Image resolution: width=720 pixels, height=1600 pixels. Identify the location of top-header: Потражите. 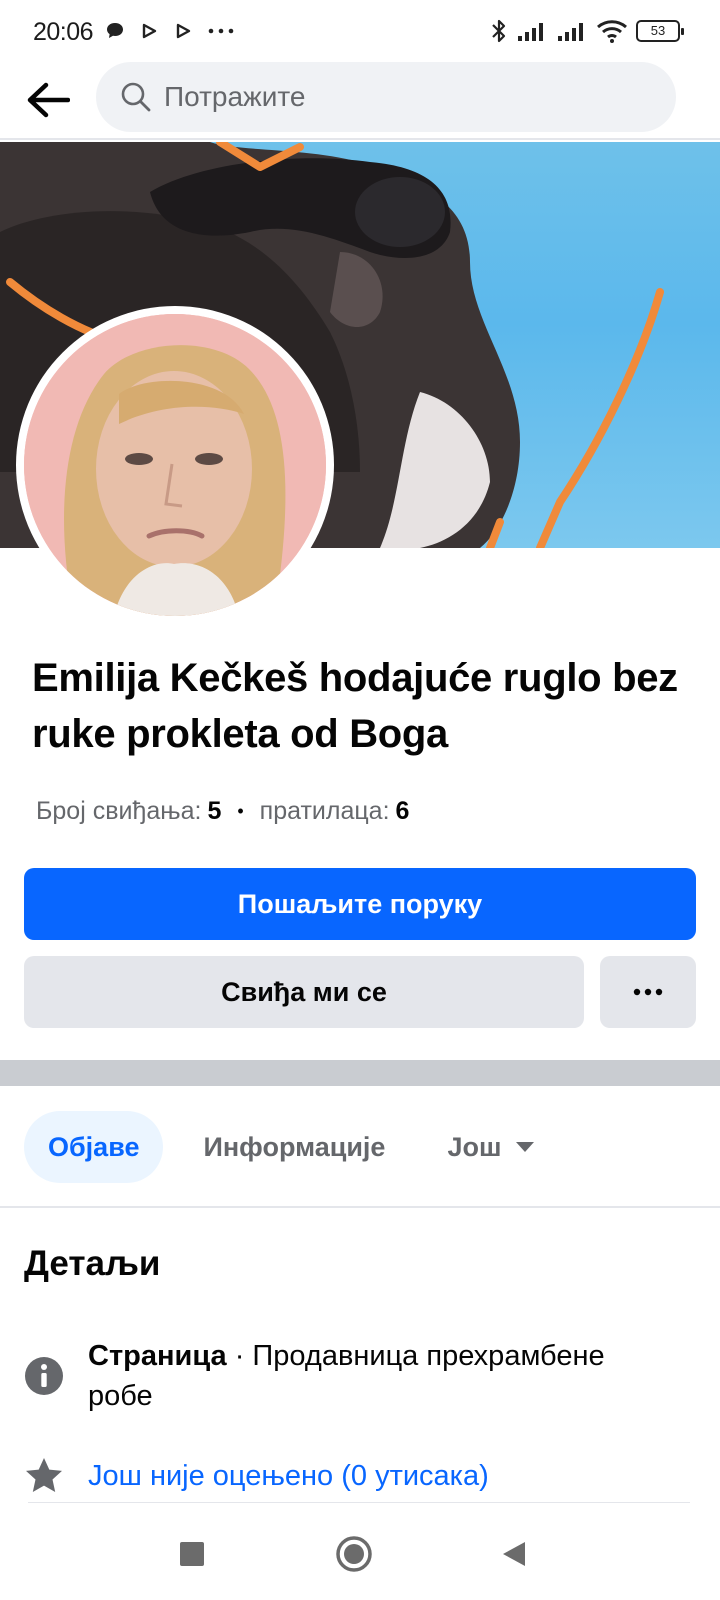
(360, 100).